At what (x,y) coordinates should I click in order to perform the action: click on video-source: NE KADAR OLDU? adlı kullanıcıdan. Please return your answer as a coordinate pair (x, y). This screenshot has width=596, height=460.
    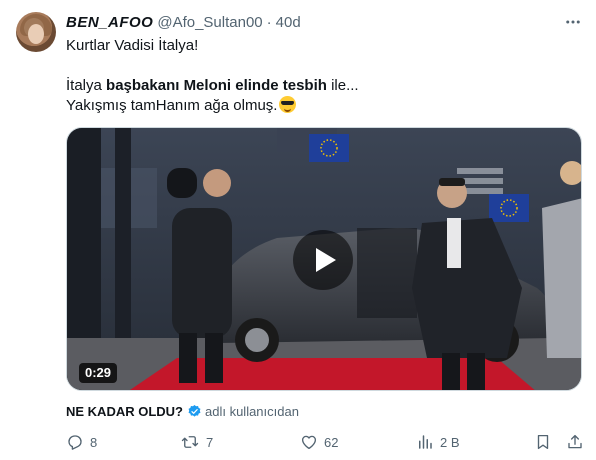
    Looking at the image, I should click on (182, 411).